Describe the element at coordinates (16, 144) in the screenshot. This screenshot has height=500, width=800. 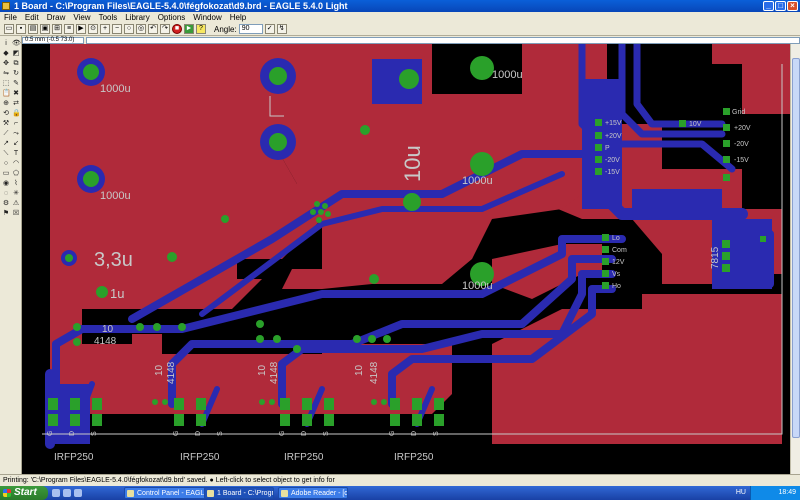
I see `ripup-icon: ↙` at that location.